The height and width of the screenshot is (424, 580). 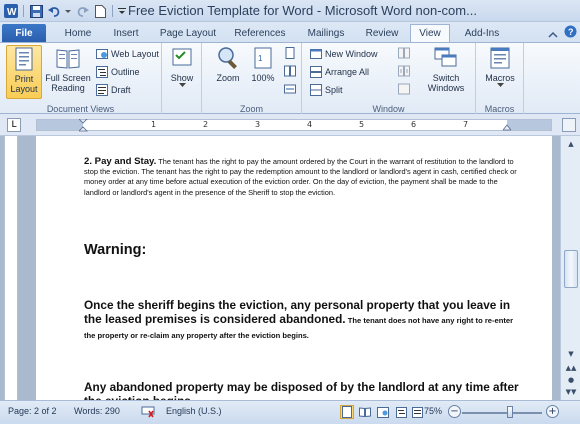 What do you see at coordinates (454, 411) in the screenshot?
I see `zoom-out-button: −` at bounding box center [454, 411].